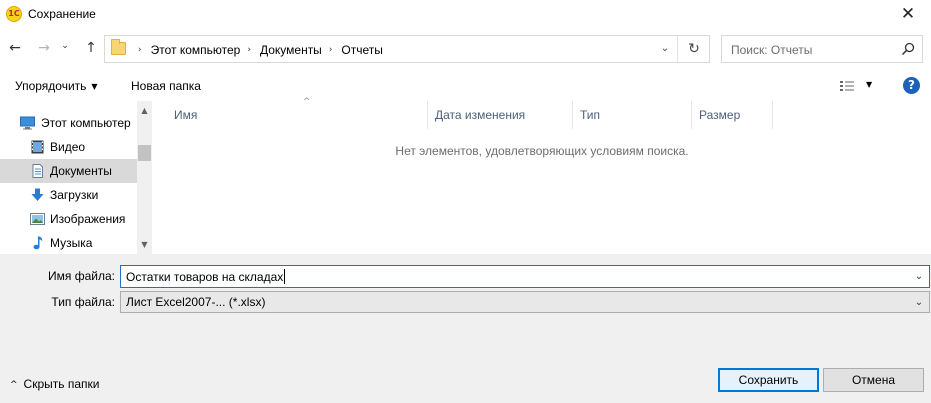 This screenshot has height=403, width=931. I want to click on column-header-size: Размер, so click(732, 115).